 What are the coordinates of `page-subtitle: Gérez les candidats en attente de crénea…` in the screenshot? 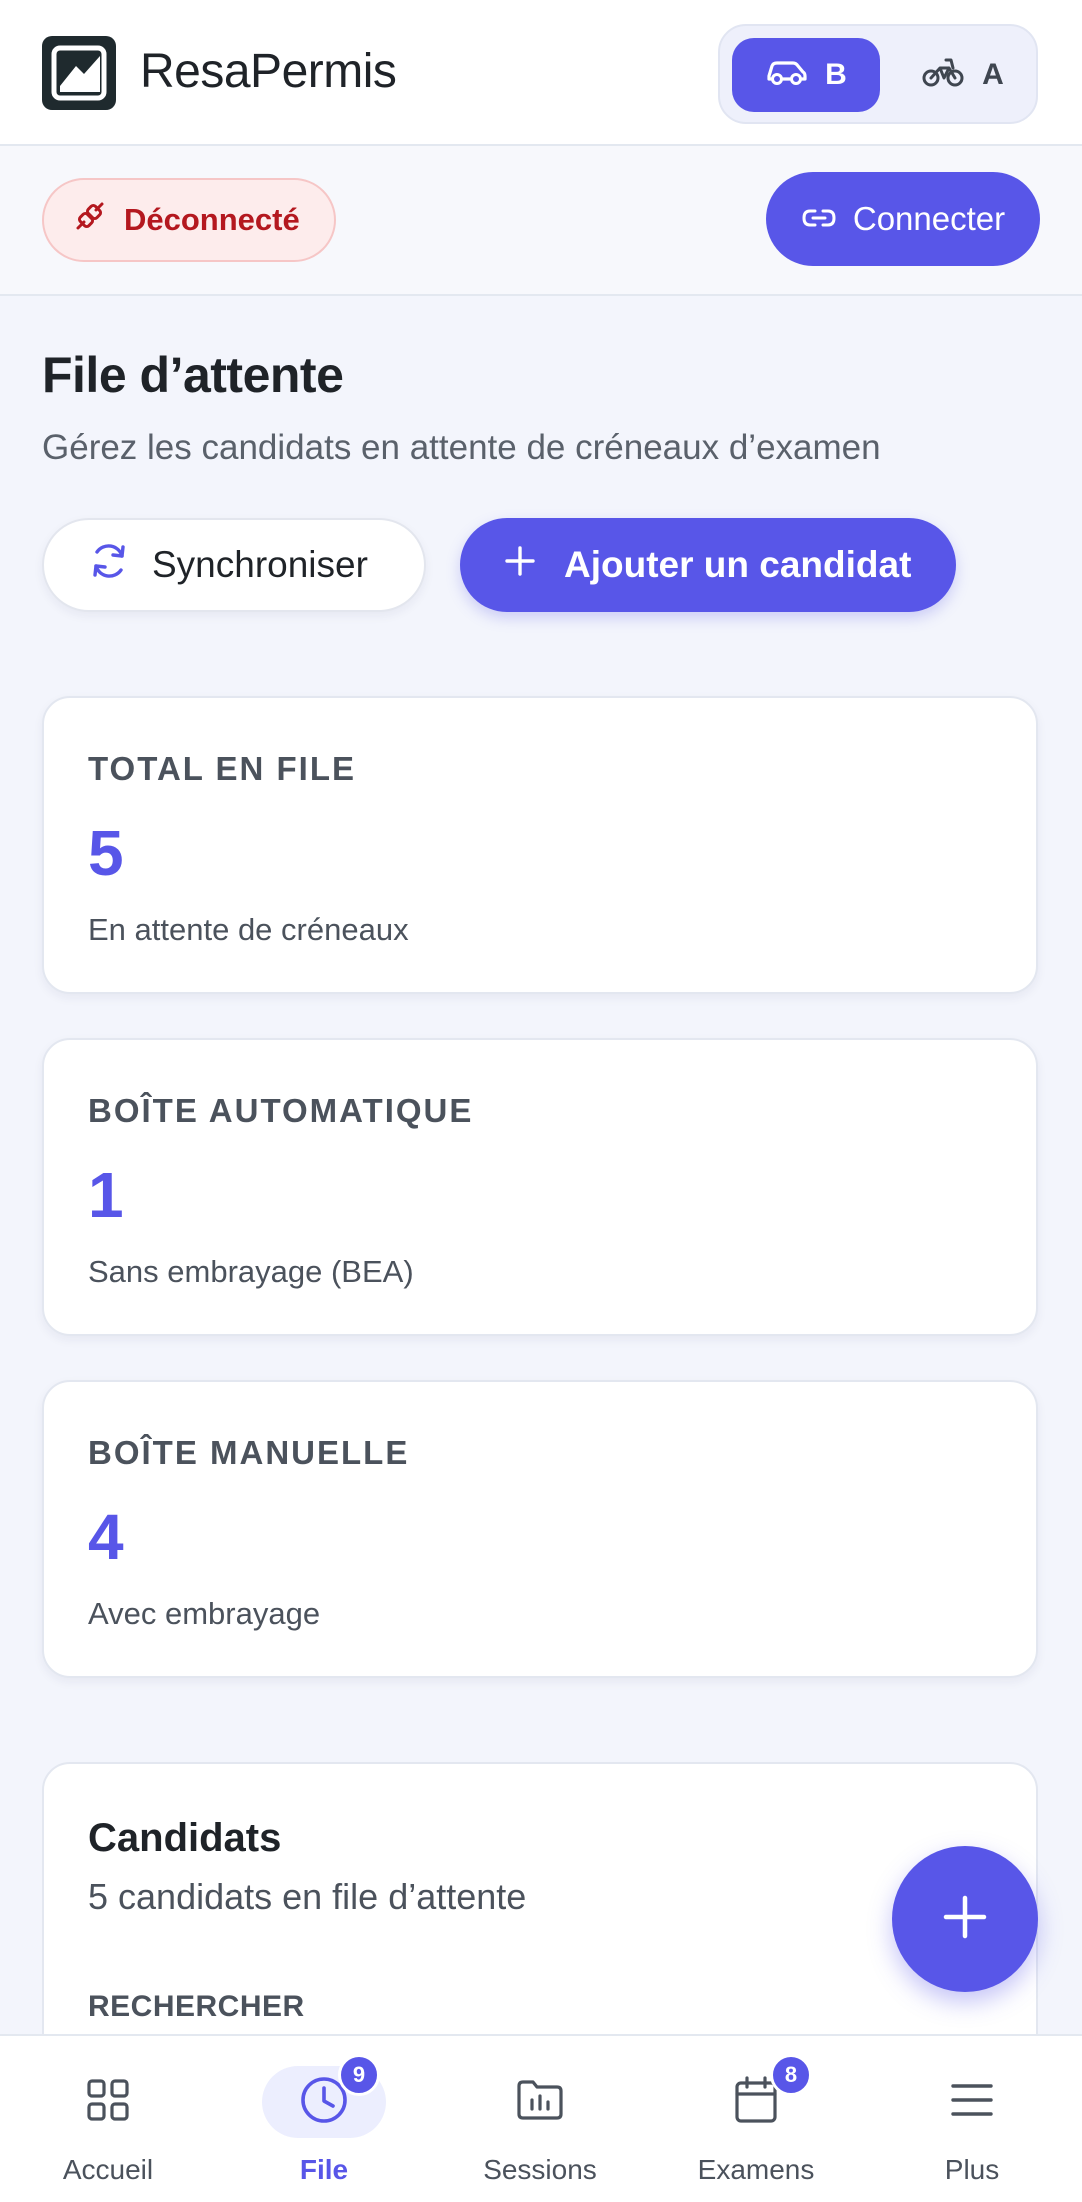 It's located at (461, 447).